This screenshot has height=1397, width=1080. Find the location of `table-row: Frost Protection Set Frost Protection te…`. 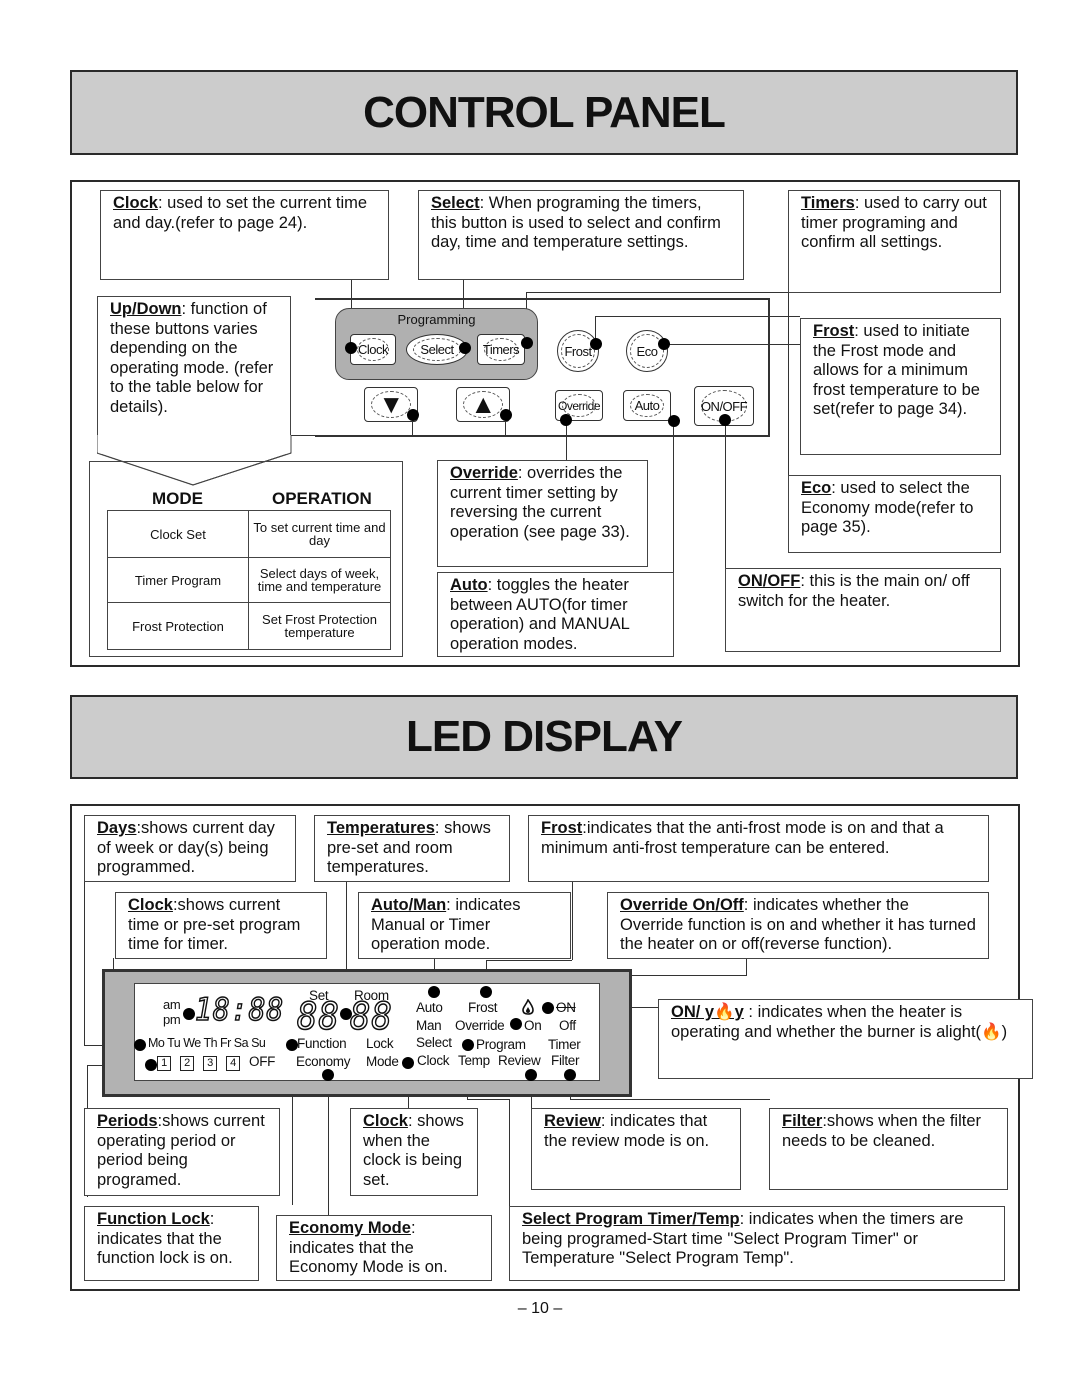

table-row: Frost Protection Set Frost Protection te… is located at coordinates (249, 626).